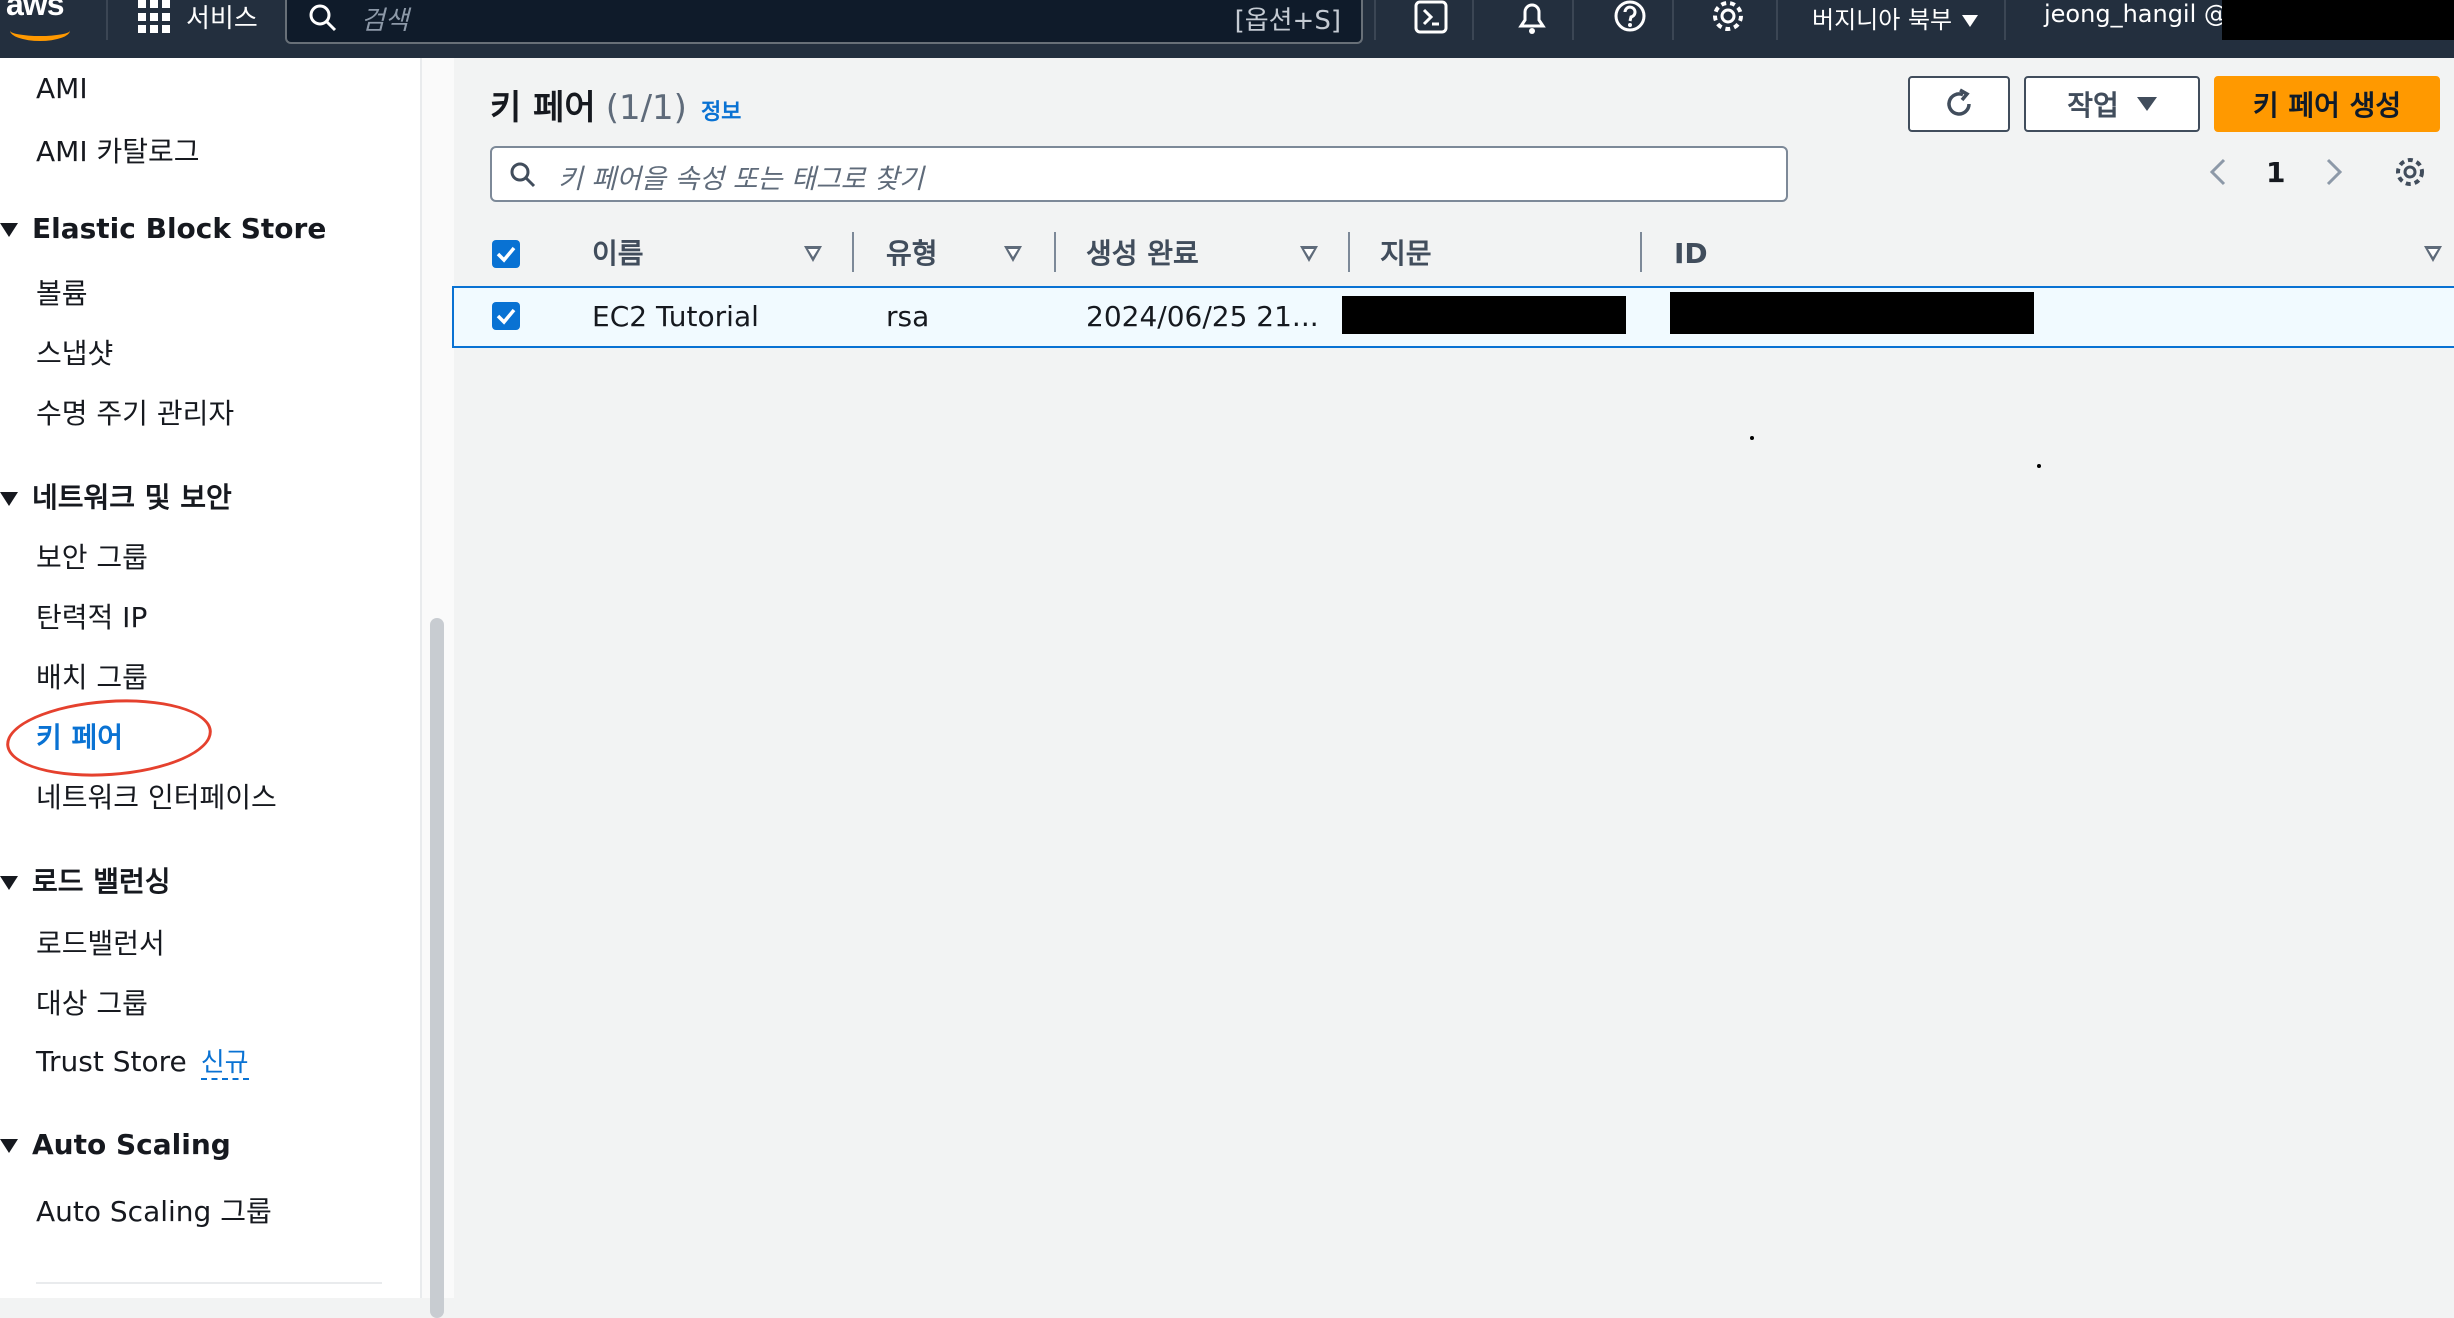 This screenshot has height=1318, width=2454. I want to click on filter-placeholder: 키 페어을 속성 또는 태그로 찾기, so click(741, 179).